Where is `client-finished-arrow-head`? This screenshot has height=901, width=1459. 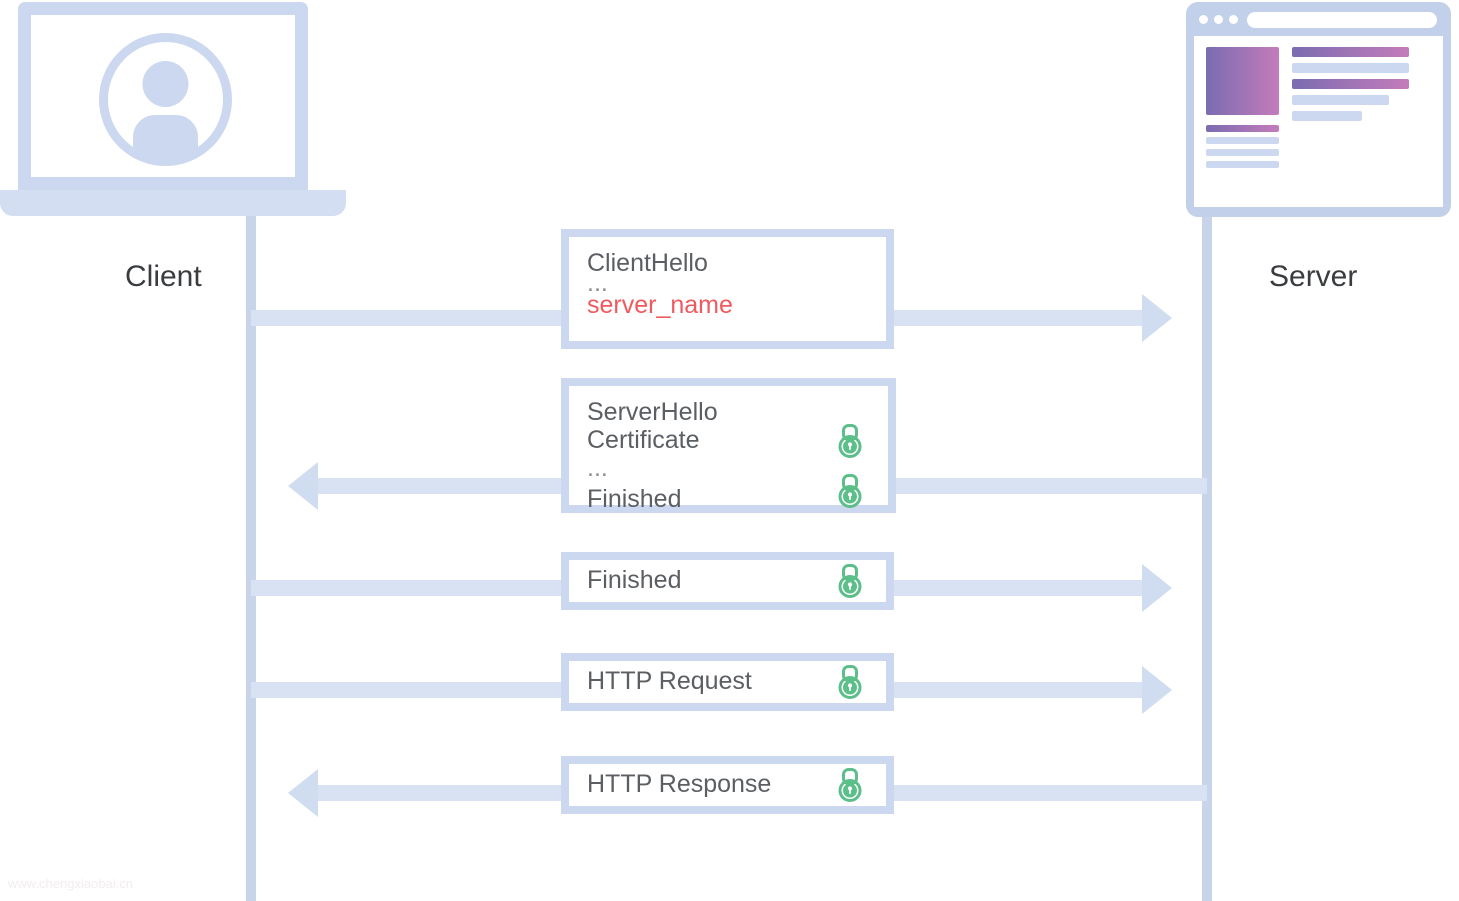
client-finished-arrow-head is located at coordinates (1157, 588).